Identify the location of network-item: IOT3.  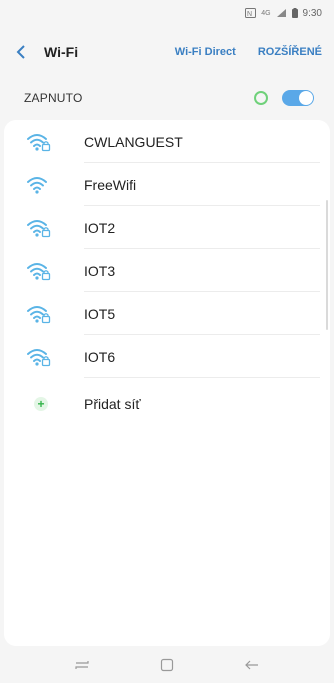
(167, 270).